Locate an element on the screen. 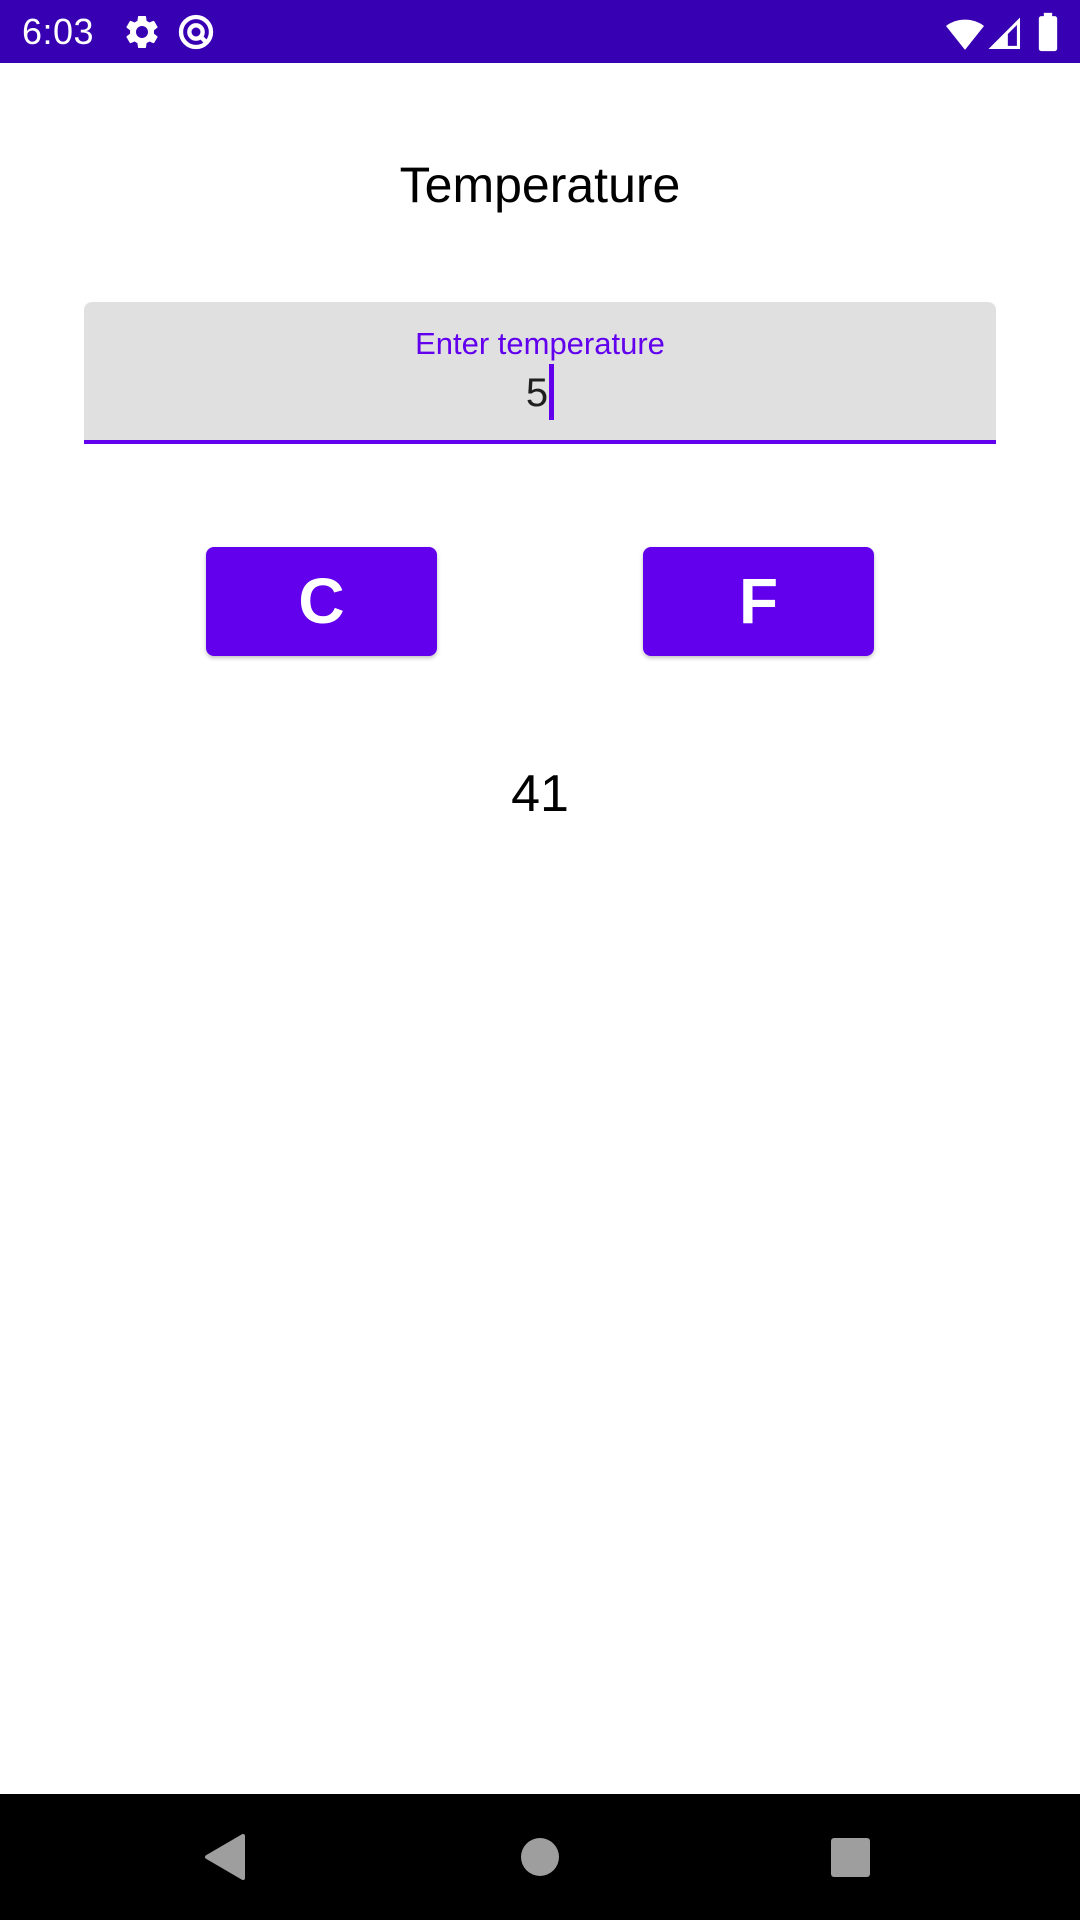 The height and width of the screenshot is (1920, 1080). signal-icon is located at coordinates (1004, 33).